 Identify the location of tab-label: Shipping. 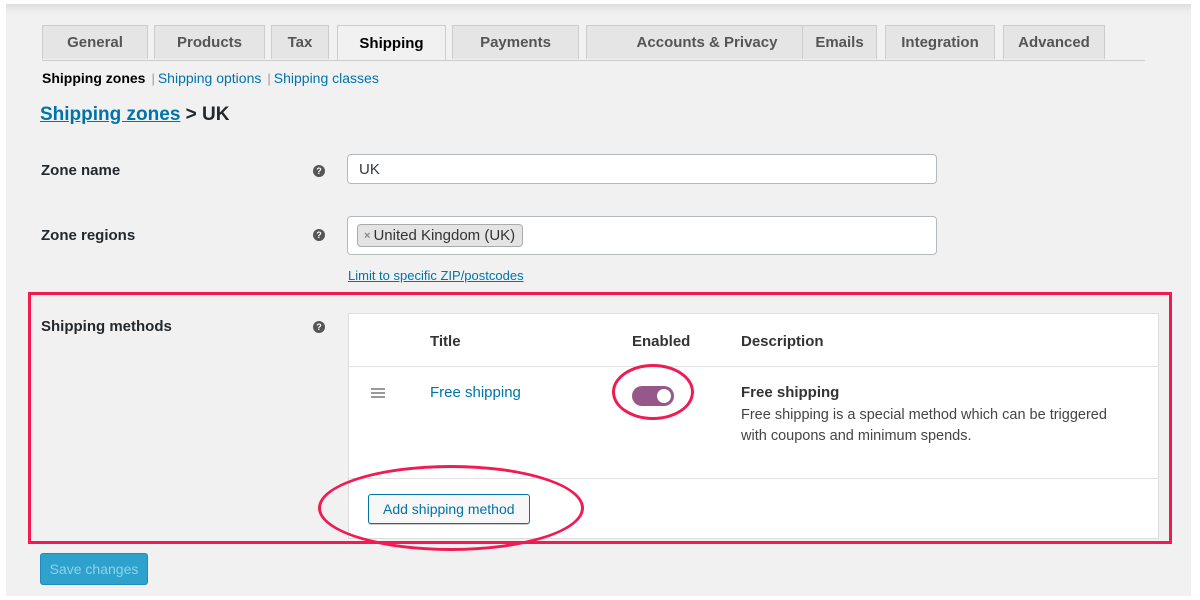
(391, 43).